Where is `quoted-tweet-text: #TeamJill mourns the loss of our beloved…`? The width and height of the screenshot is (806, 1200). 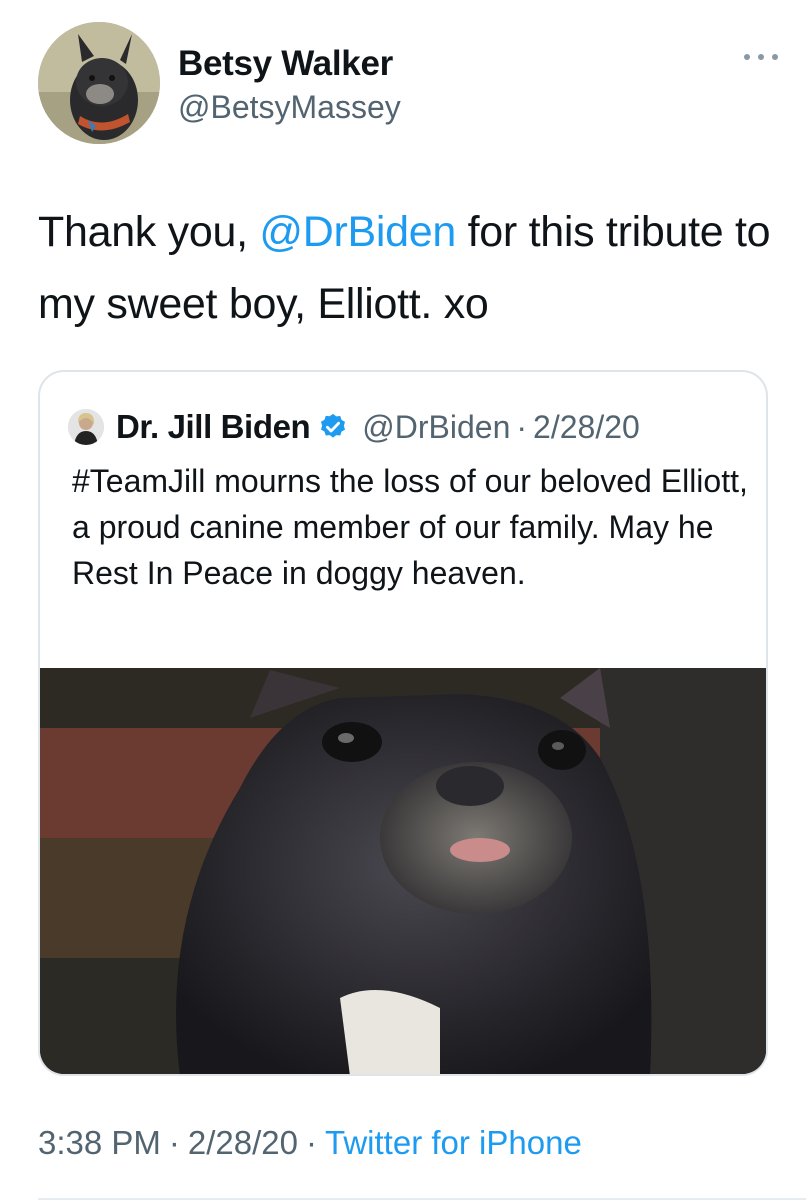
quoted-tweet-text: #TeamJill mourns the loss of our beloved… is located at coordinates (410, 527).